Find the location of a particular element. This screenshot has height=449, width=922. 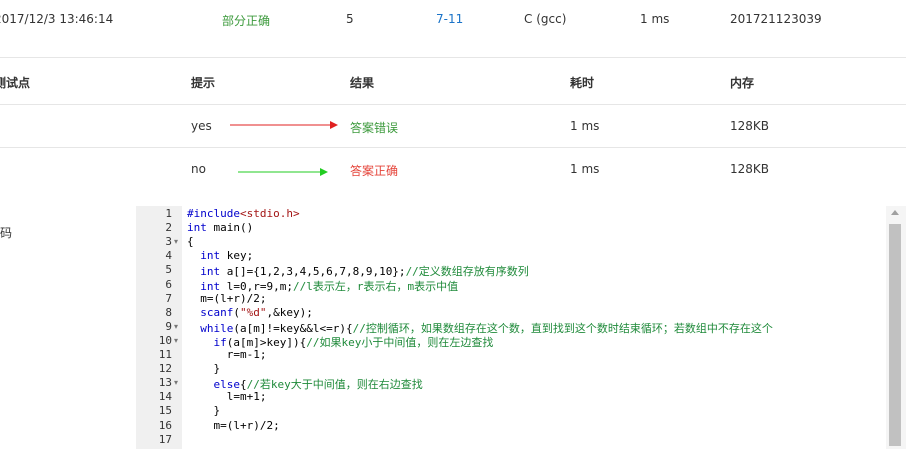

row-hint: yes is located at coordinates (201, 126).